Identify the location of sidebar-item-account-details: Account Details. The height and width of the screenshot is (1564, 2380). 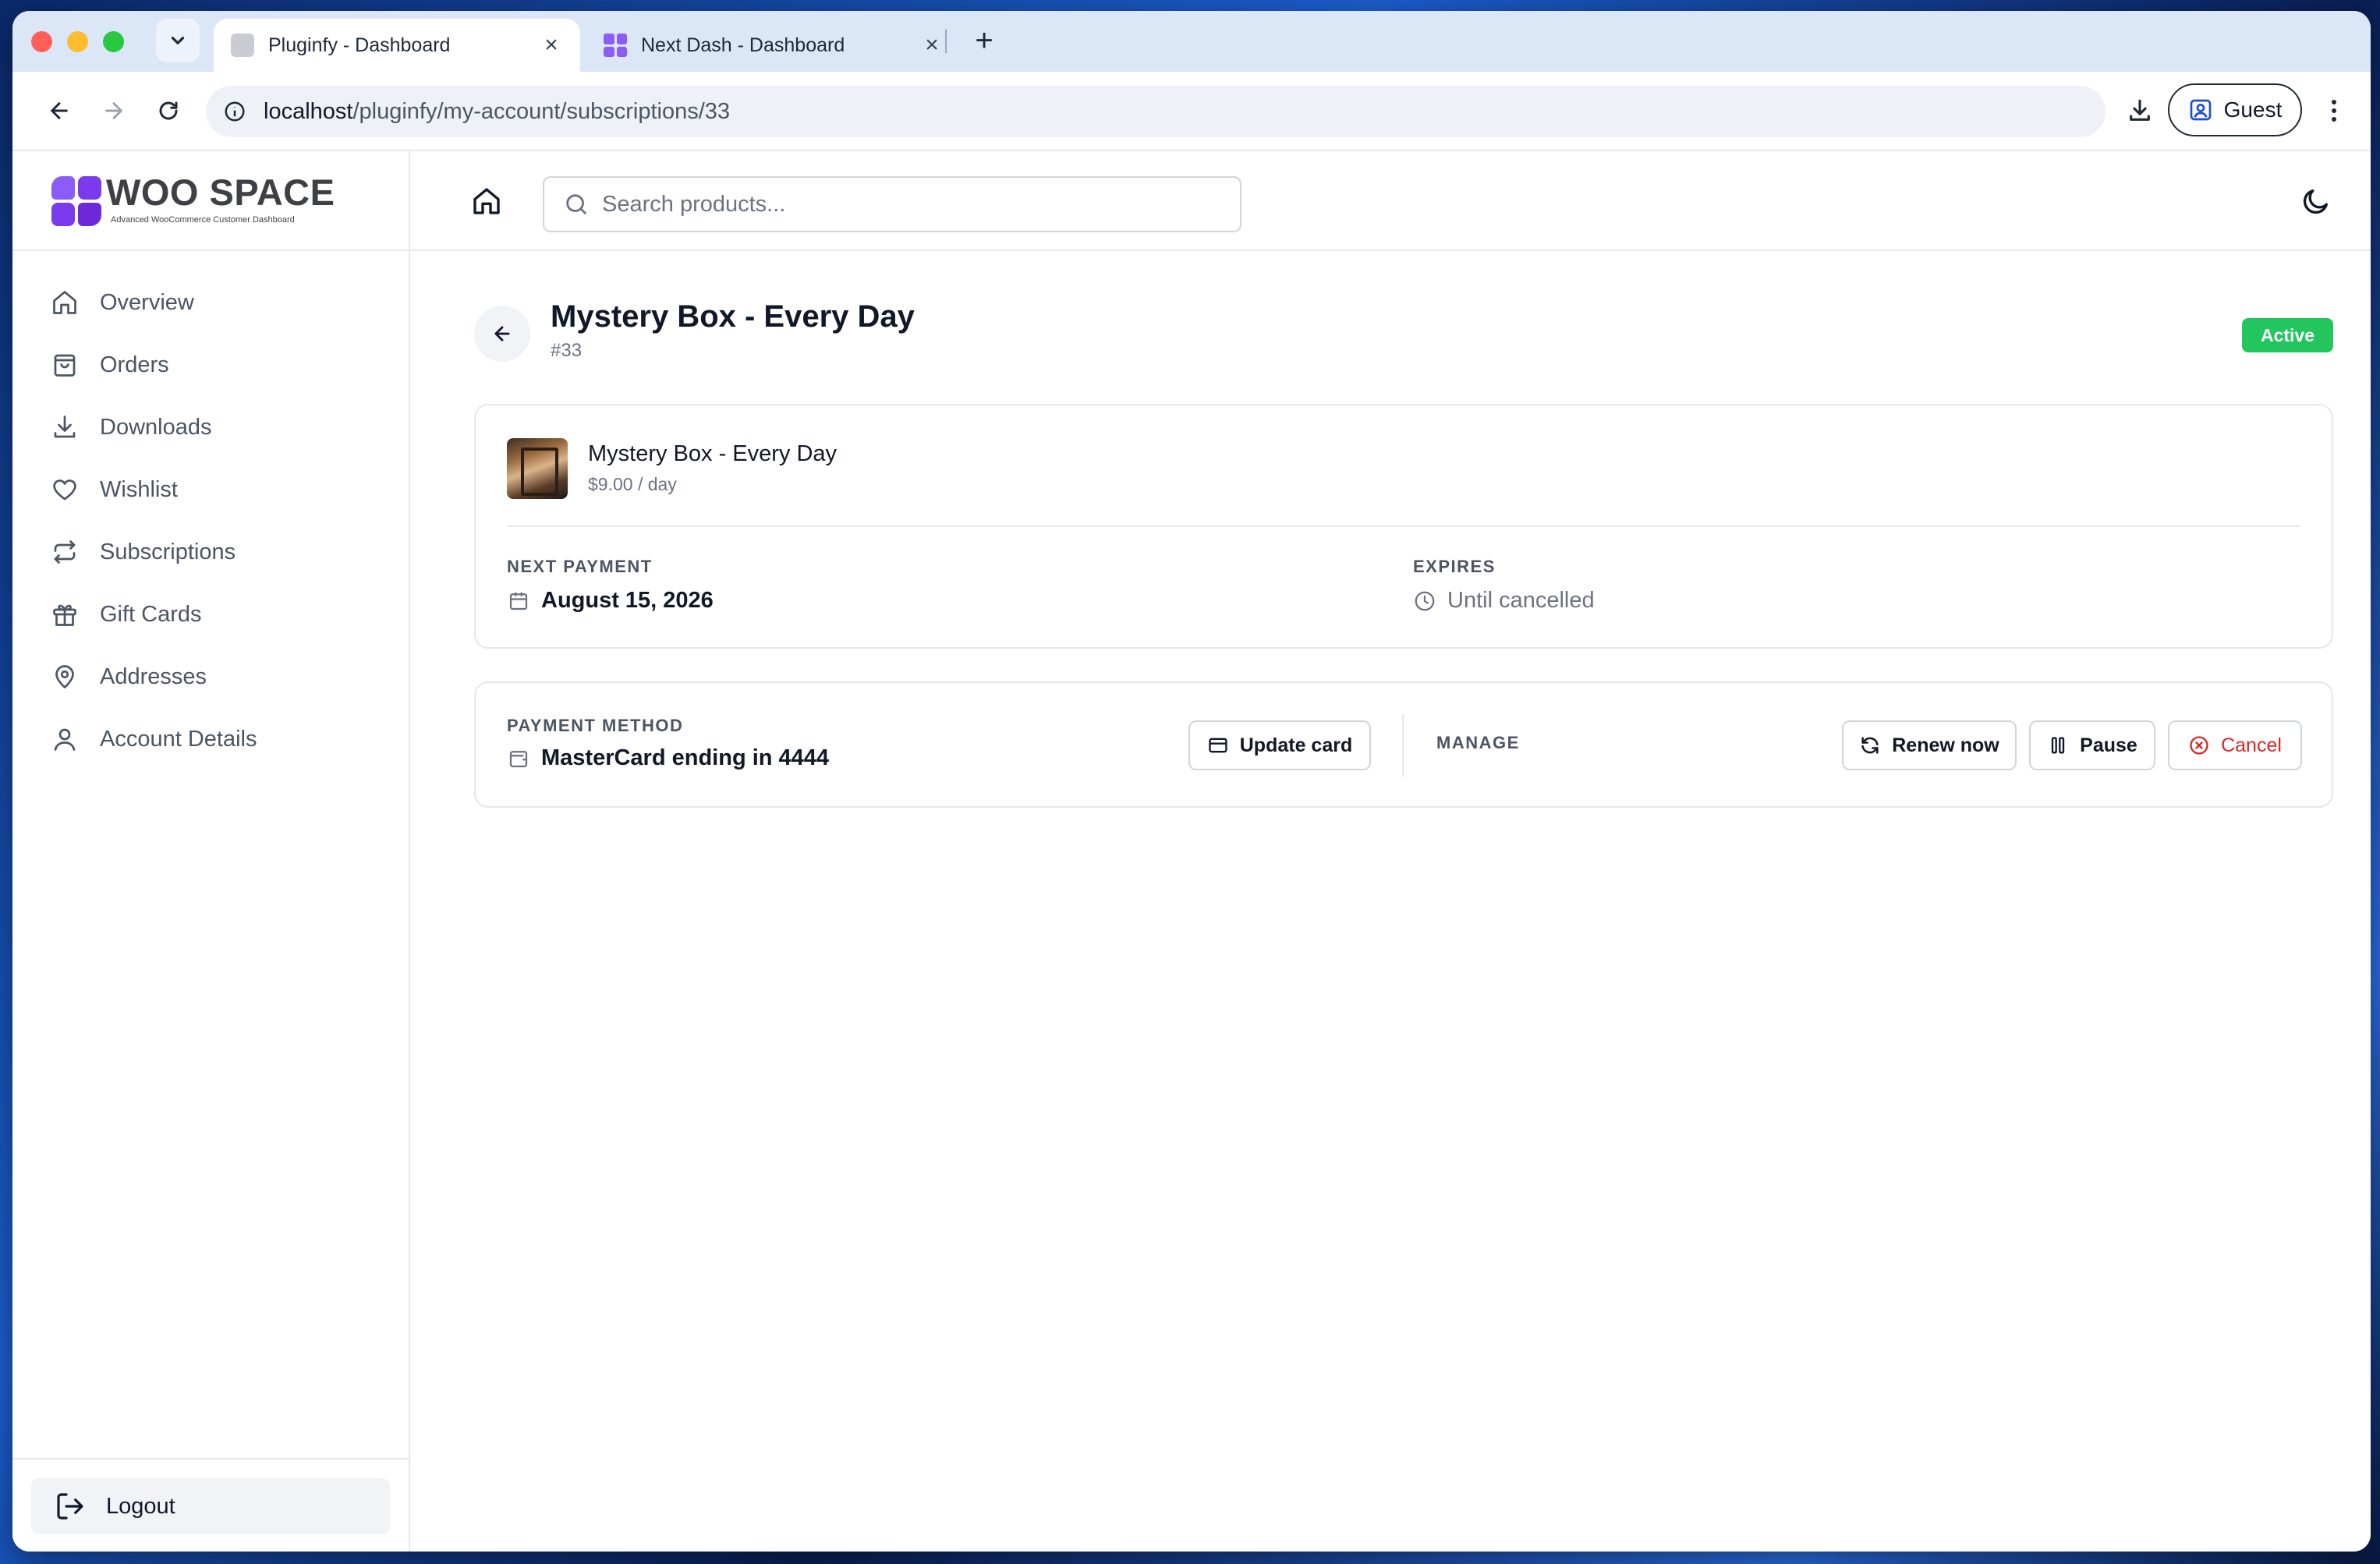
(210, 739).